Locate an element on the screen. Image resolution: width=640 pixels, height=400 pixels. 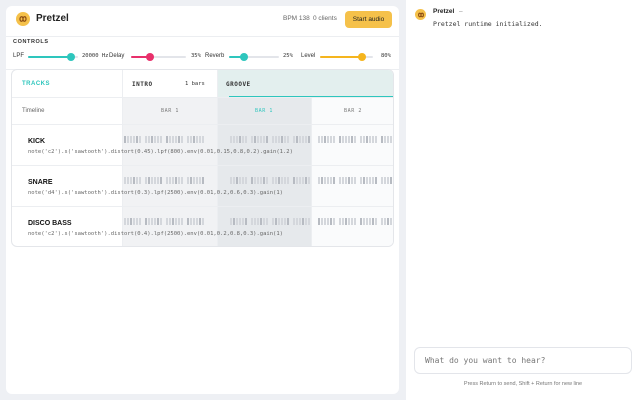
reverb-slider-knob is located at coordinates (244, 57).